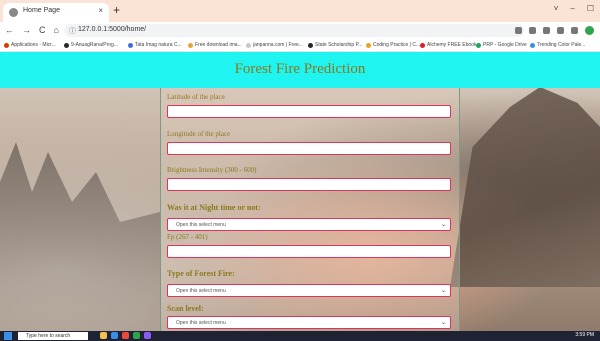 The height and width of the screenshot is (341, 600). What do you see at coordinates (201, 323) in the screenshot?
I see `scan-level-select-value: Open this select menu` at bounding box center [201, 323].